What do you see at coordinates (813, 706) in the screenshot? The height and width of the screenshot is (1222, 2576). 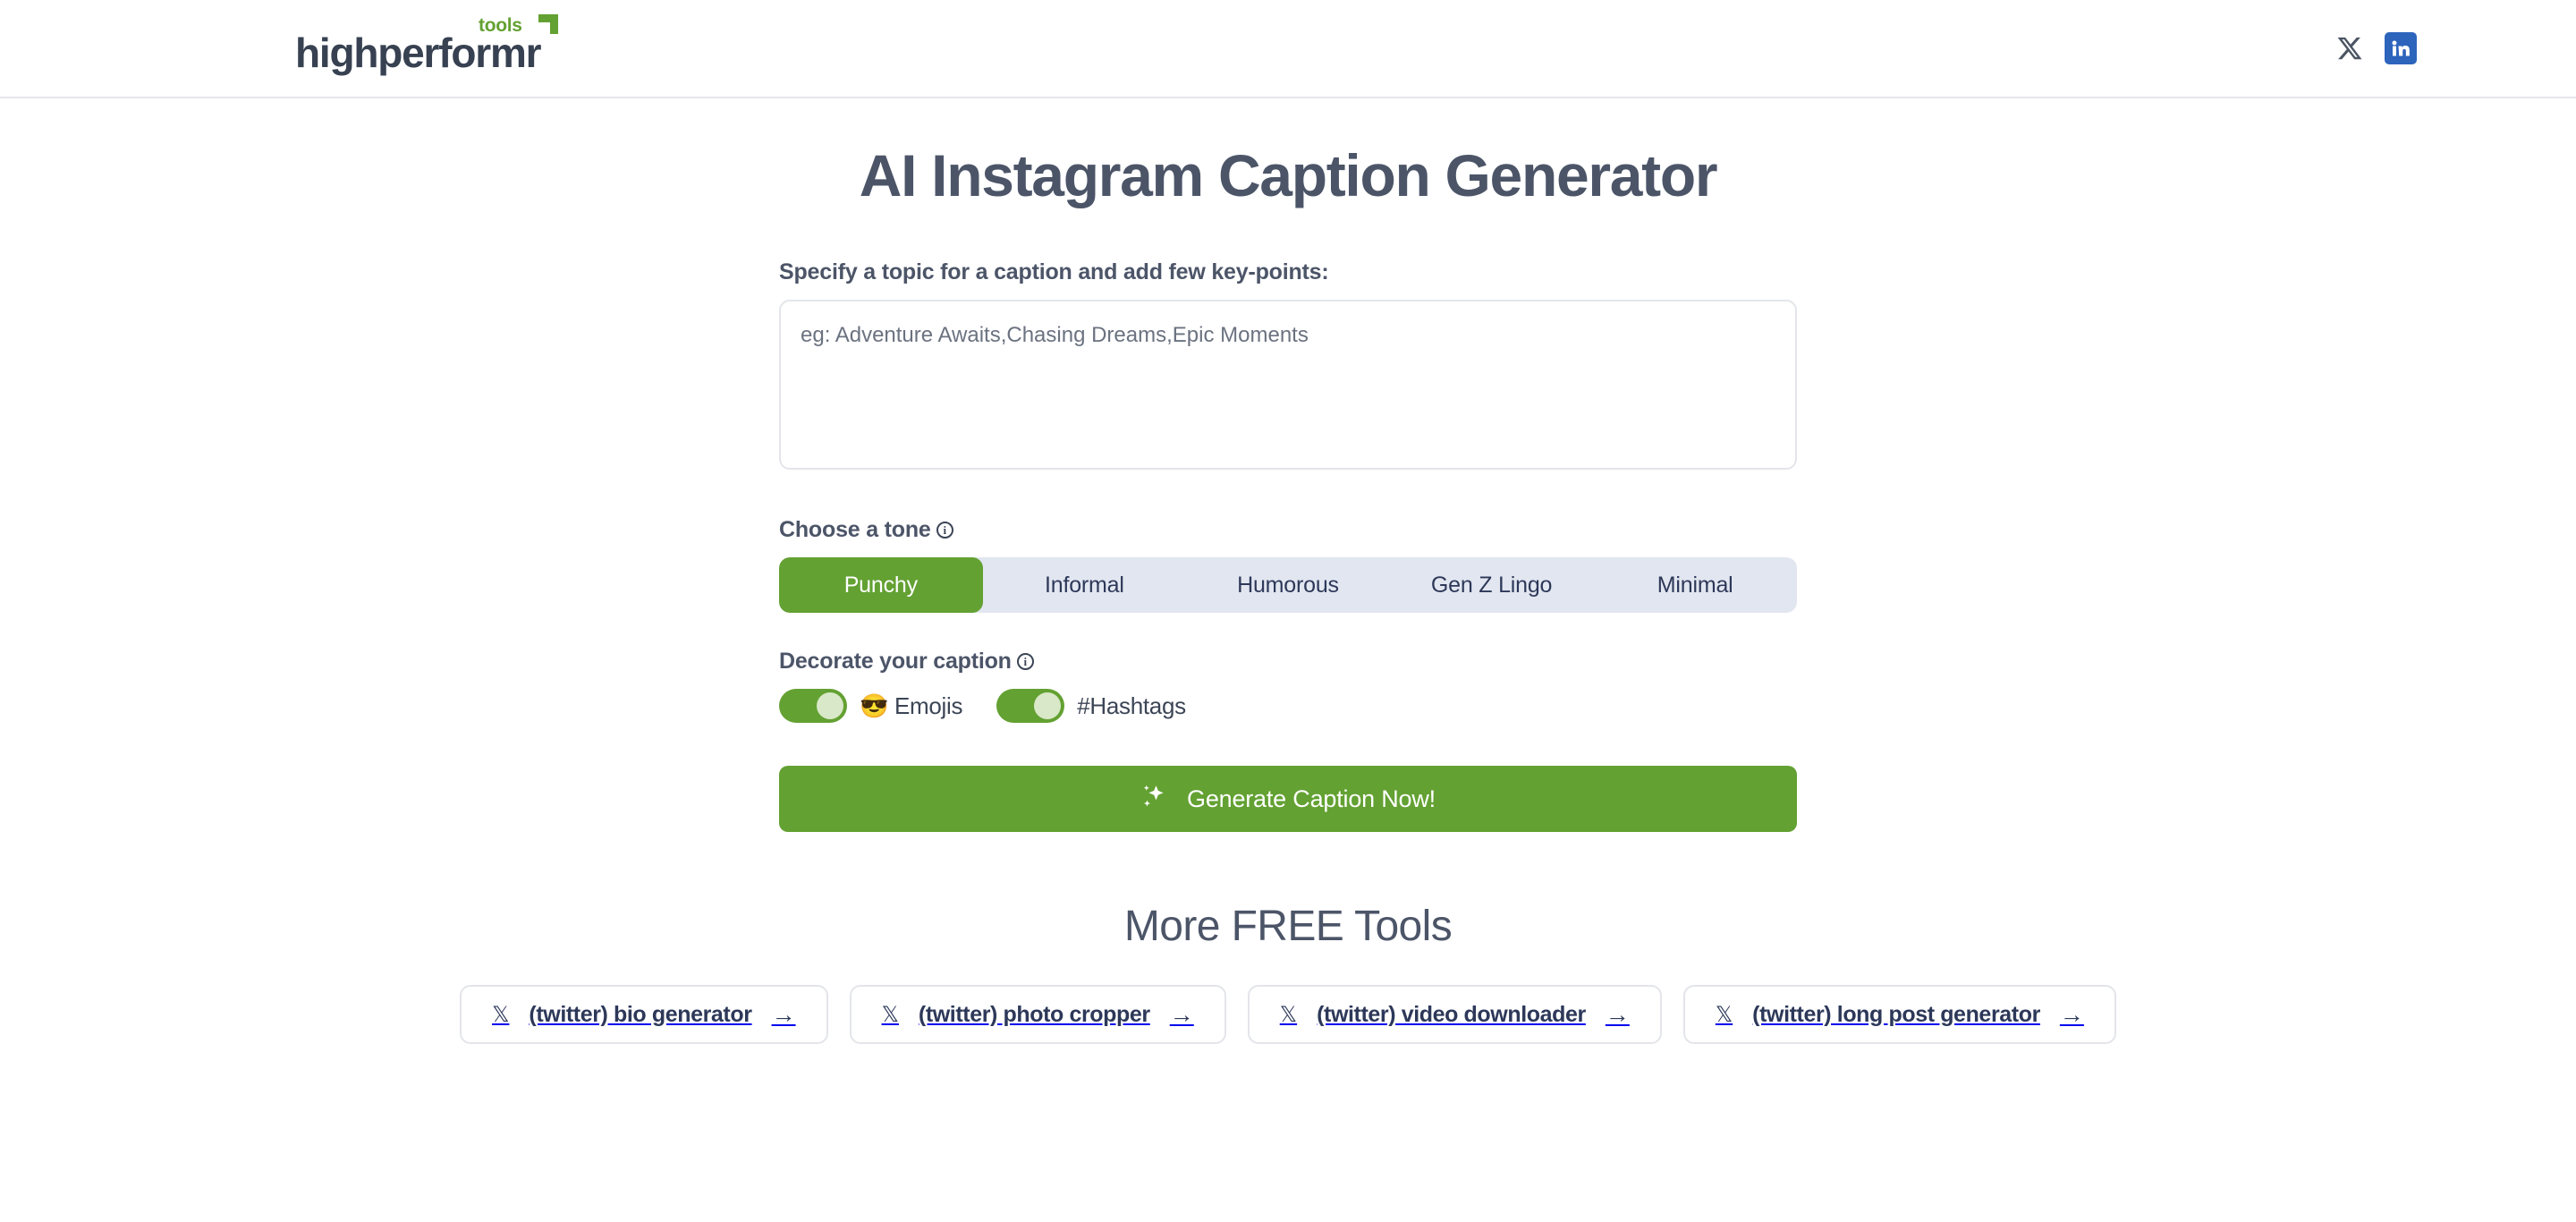 I see `emojis-toggle` at bounding box center [813, 706].